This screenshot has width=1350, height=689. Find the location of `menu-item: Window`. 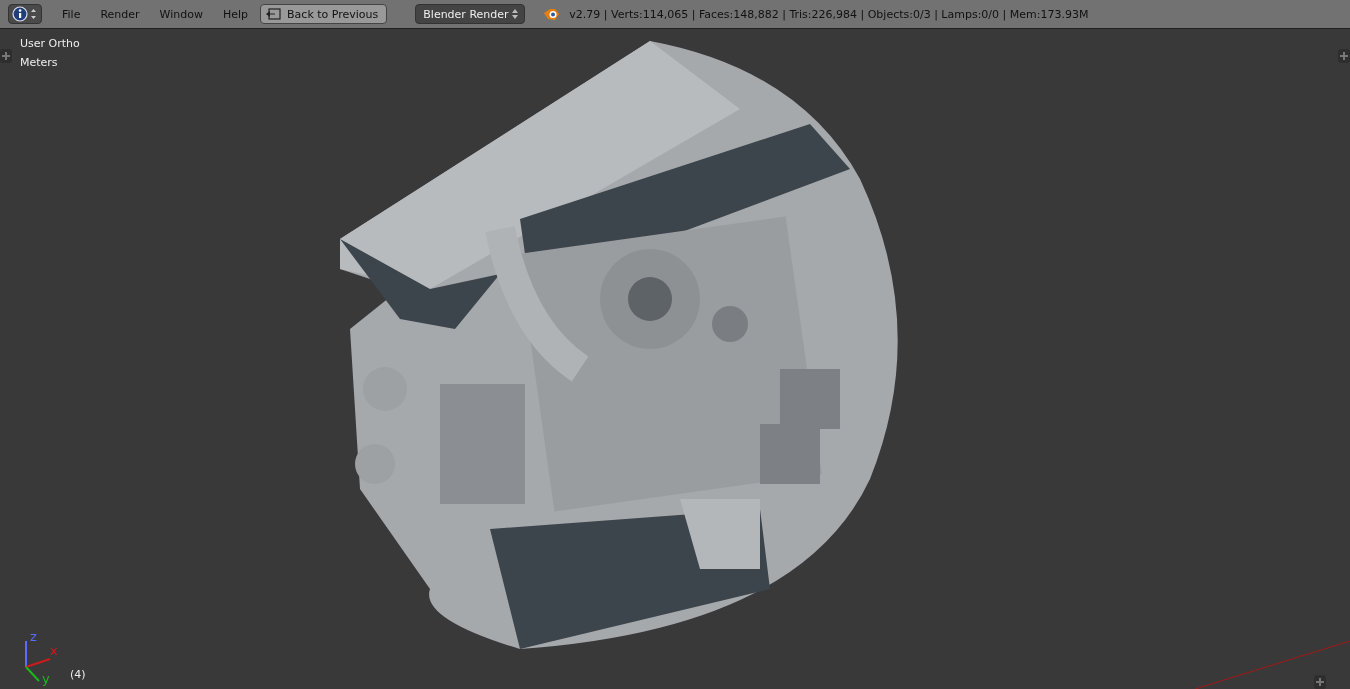

menu-item: Window is located at coordinates (181, 14).